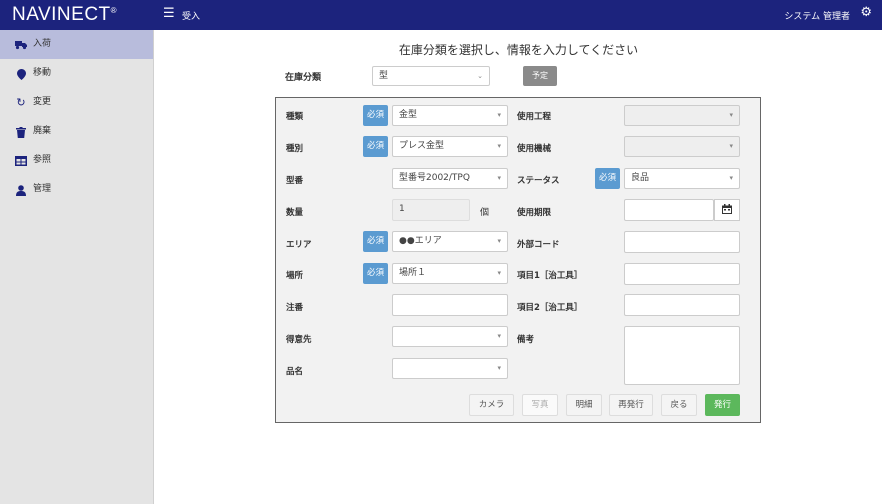  I want to click on calendar-button, so click(727, 210).